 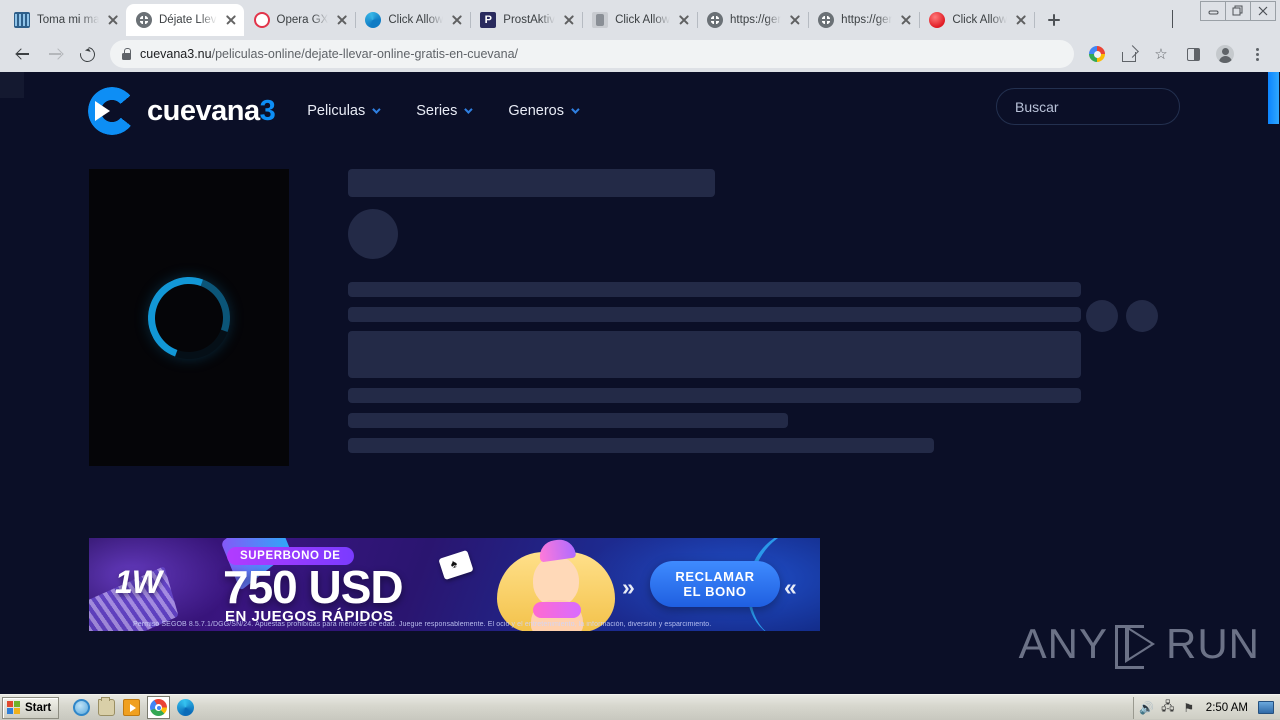 I want to click on chrome-taskbar-button, so click(x=159, y=707).